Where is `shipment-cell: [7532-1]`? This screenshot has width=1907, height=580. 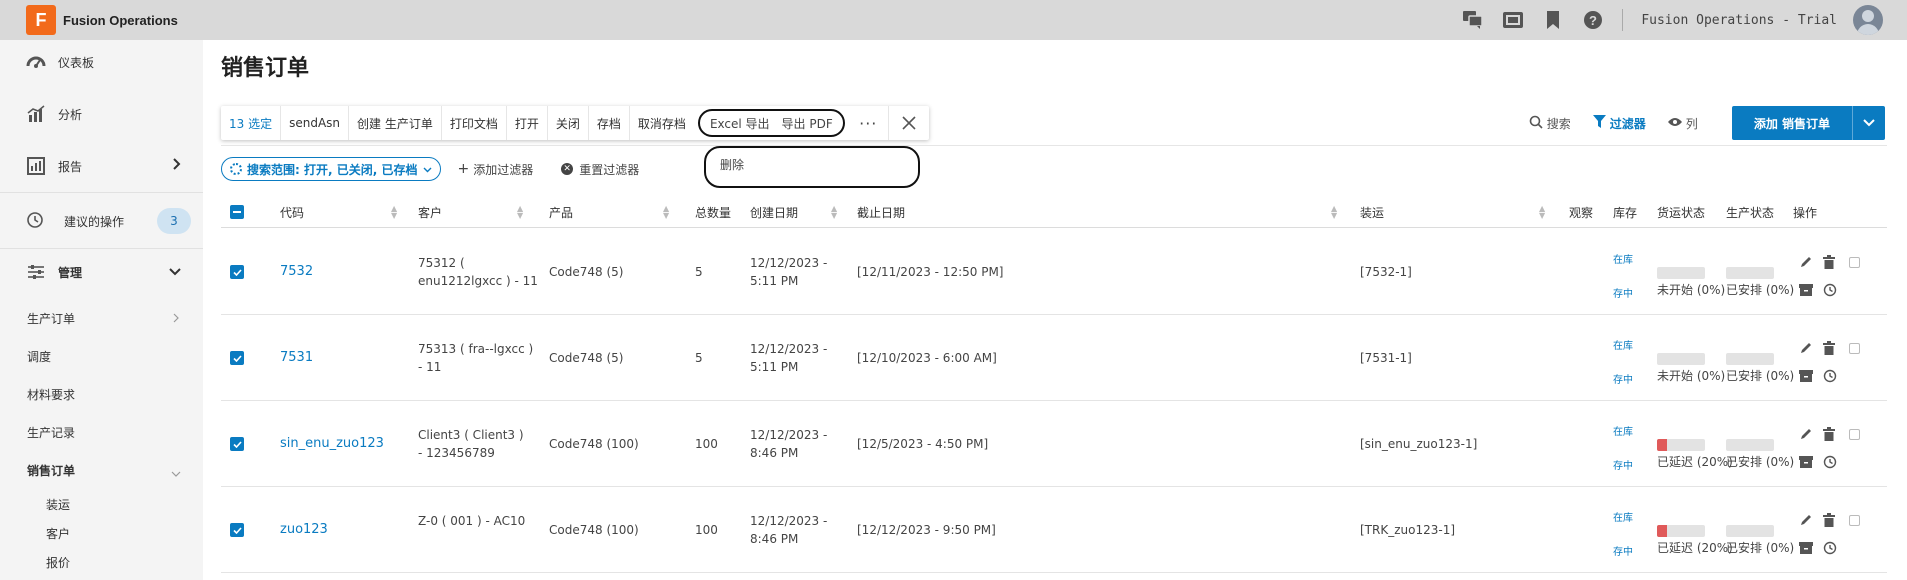 shipment-cell: [7532-1] is located at coordinates (1386, 272).